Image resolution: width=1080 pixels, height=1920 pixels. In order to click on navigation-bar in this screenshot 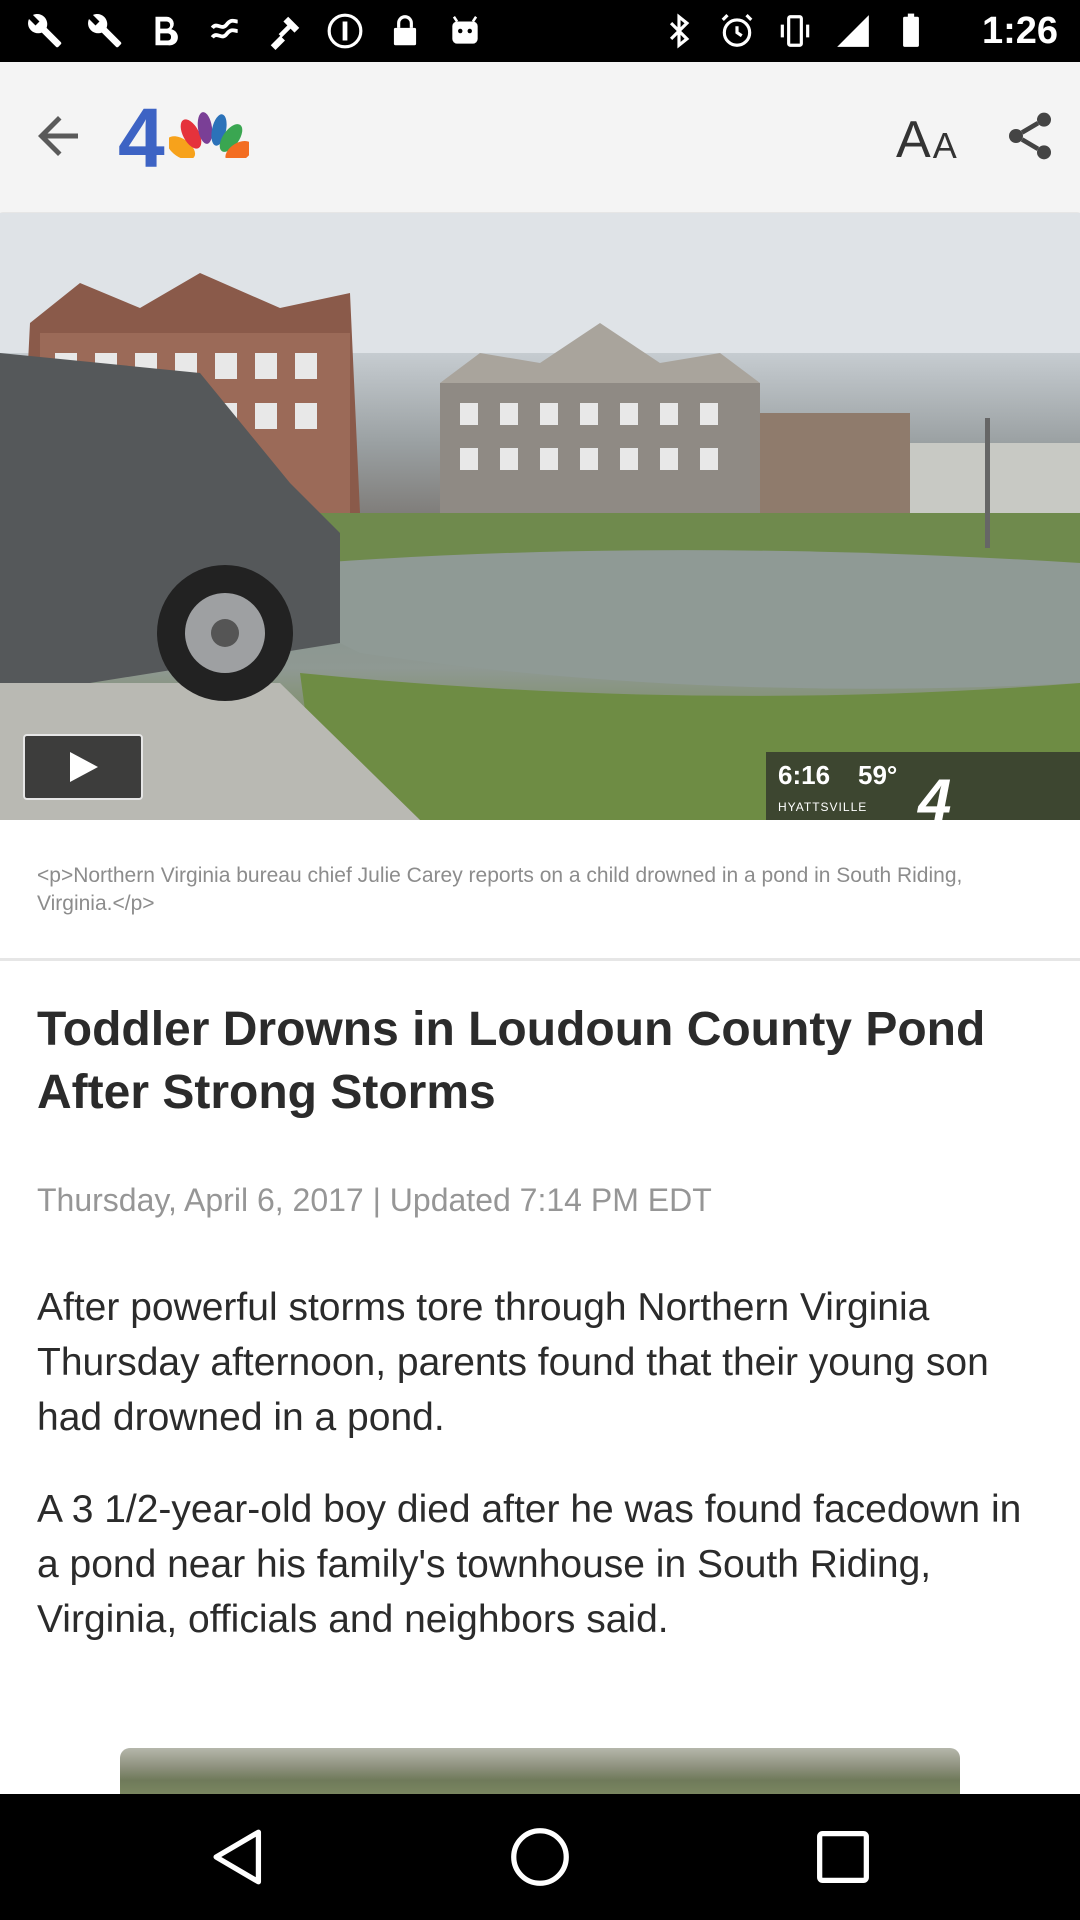, I will do `click(540, 1857)`.